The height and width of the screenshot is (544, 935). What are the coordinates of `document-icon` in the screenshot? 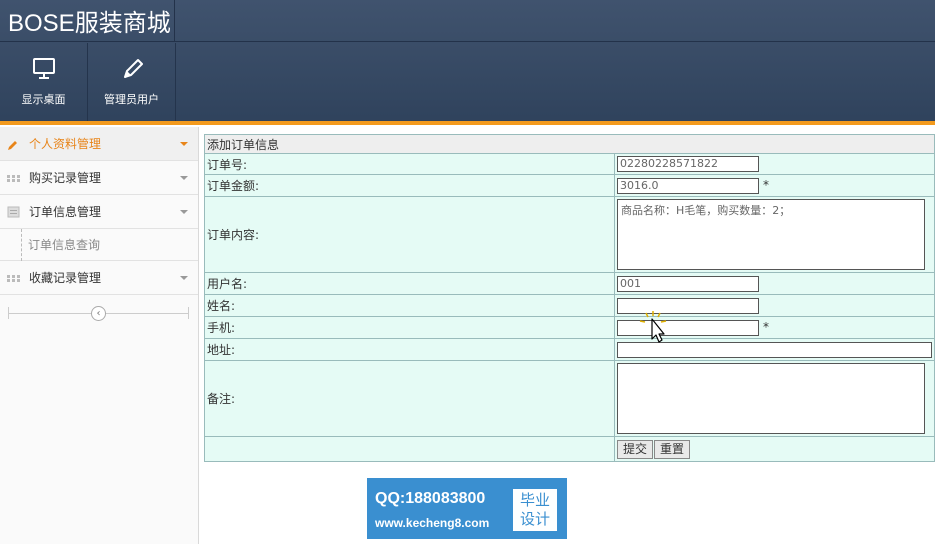 It's located at (13, 212).